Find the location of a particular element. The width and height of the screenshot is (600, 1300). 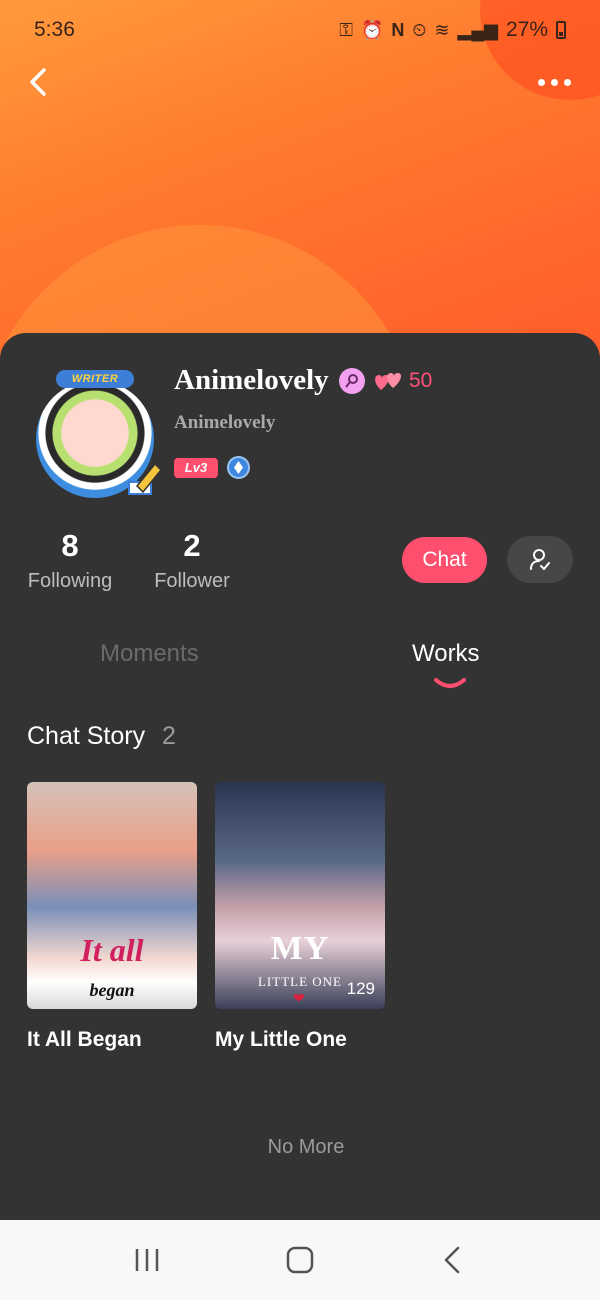

verified-icon is located at coordinates (238, 467).